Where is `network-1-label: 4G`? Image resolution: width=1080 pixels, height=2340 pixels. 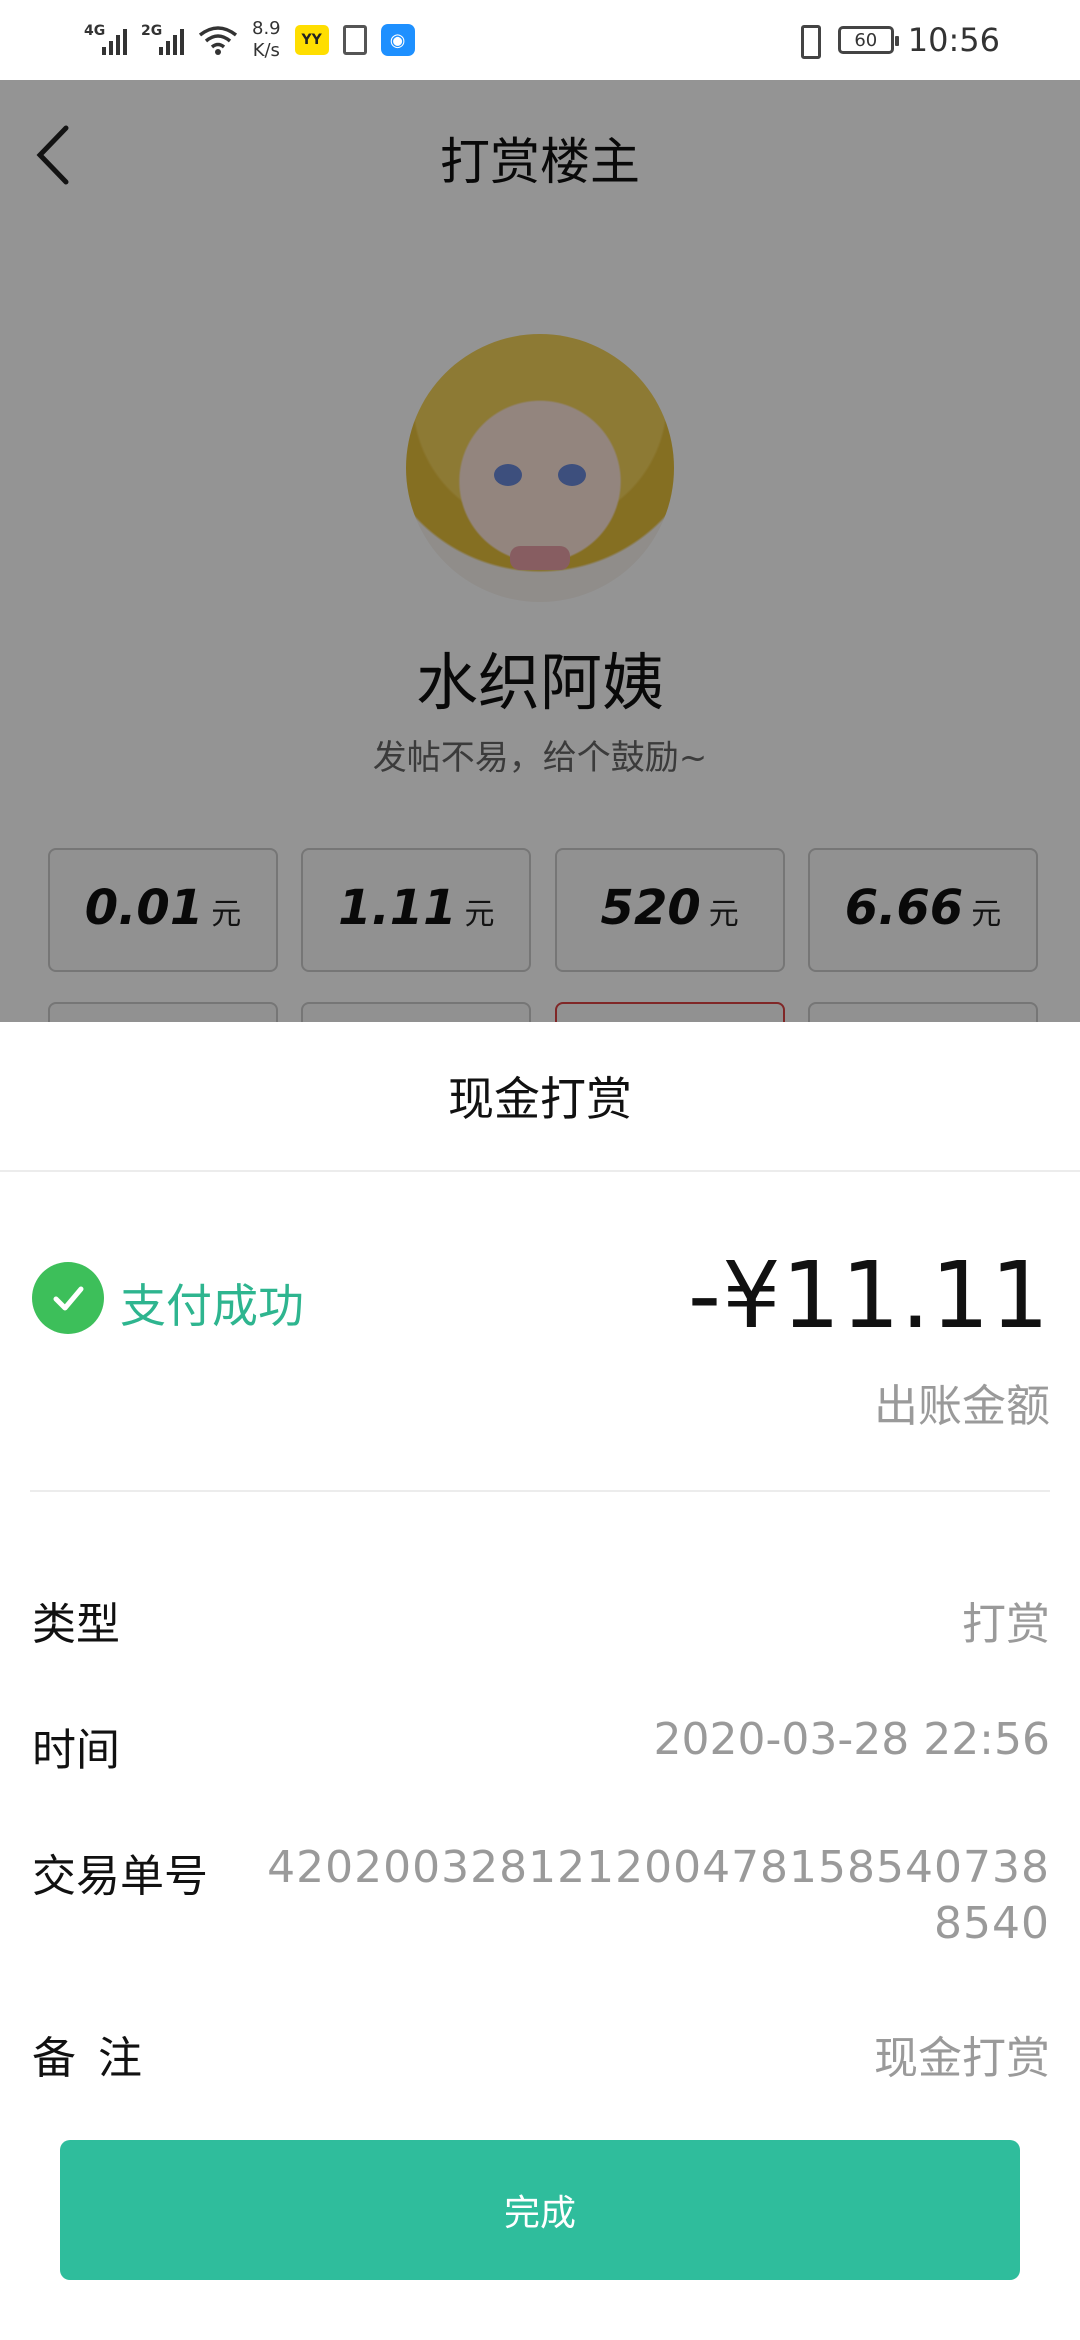
network-1-label: 4G is located at coordinates (95, 31).